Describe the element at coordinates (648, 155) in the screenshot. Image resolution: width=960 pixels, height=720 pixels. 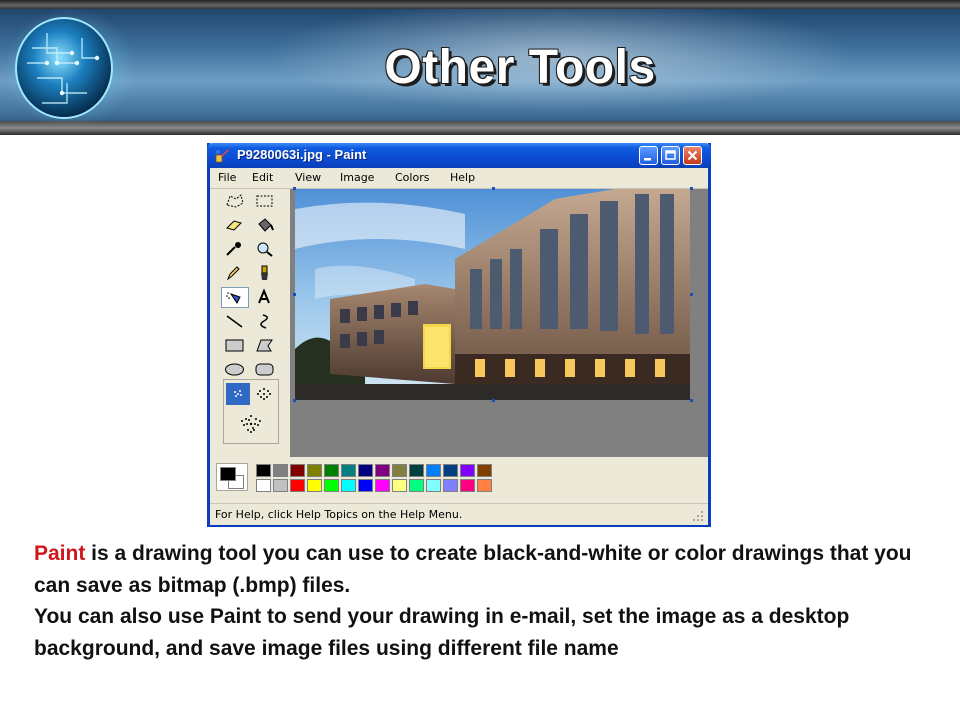
I see `minimize-button` at that location.